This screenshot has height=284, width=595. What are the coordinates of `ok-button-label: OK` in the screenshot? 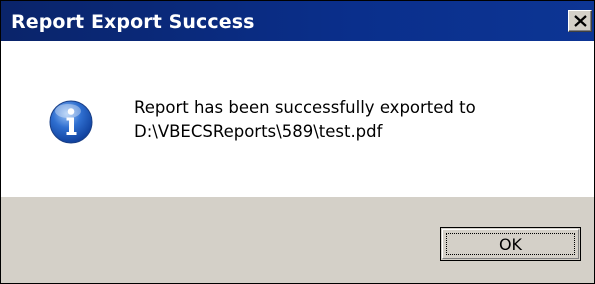 It's located at (510, 244).